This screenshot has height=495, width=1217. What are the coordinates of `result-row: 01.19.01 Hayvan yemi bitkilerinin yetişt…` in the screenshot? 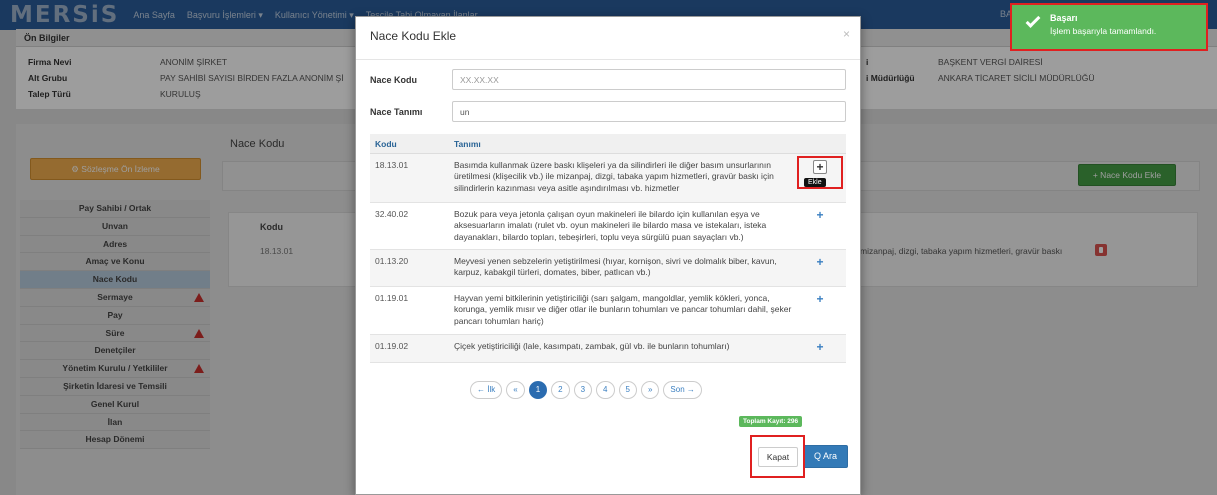 It's located at (608, 311).